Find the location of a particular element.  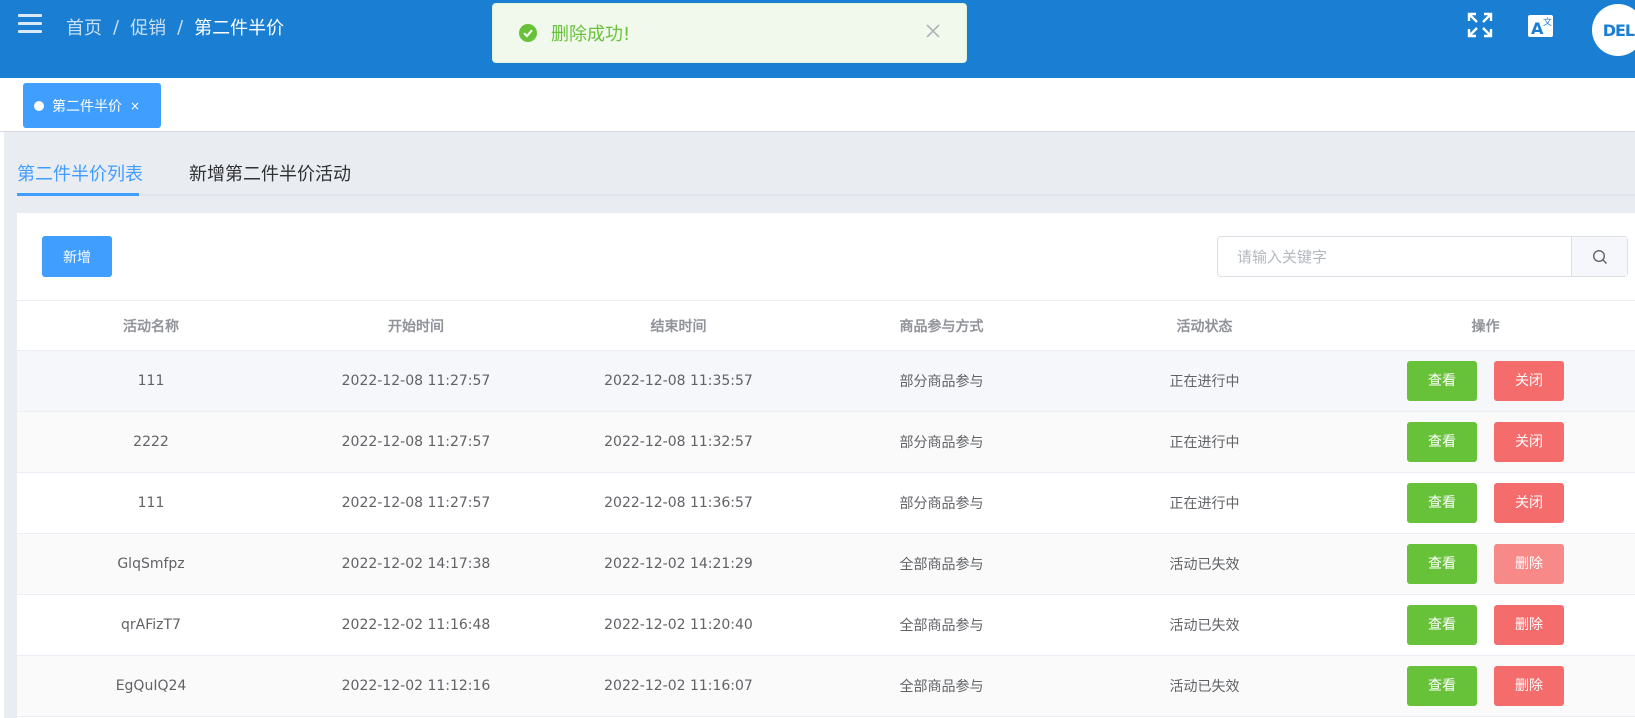

search-input is located at coordinates (1394, 256).